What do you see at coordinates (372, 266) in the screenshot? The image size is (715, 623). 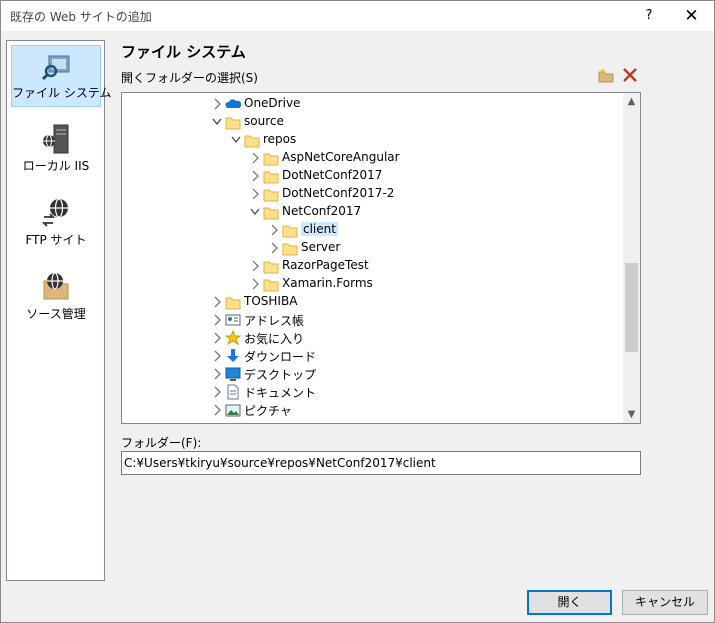 I see `tree-item: RazorPageTest` at bounding box center [372, 266].